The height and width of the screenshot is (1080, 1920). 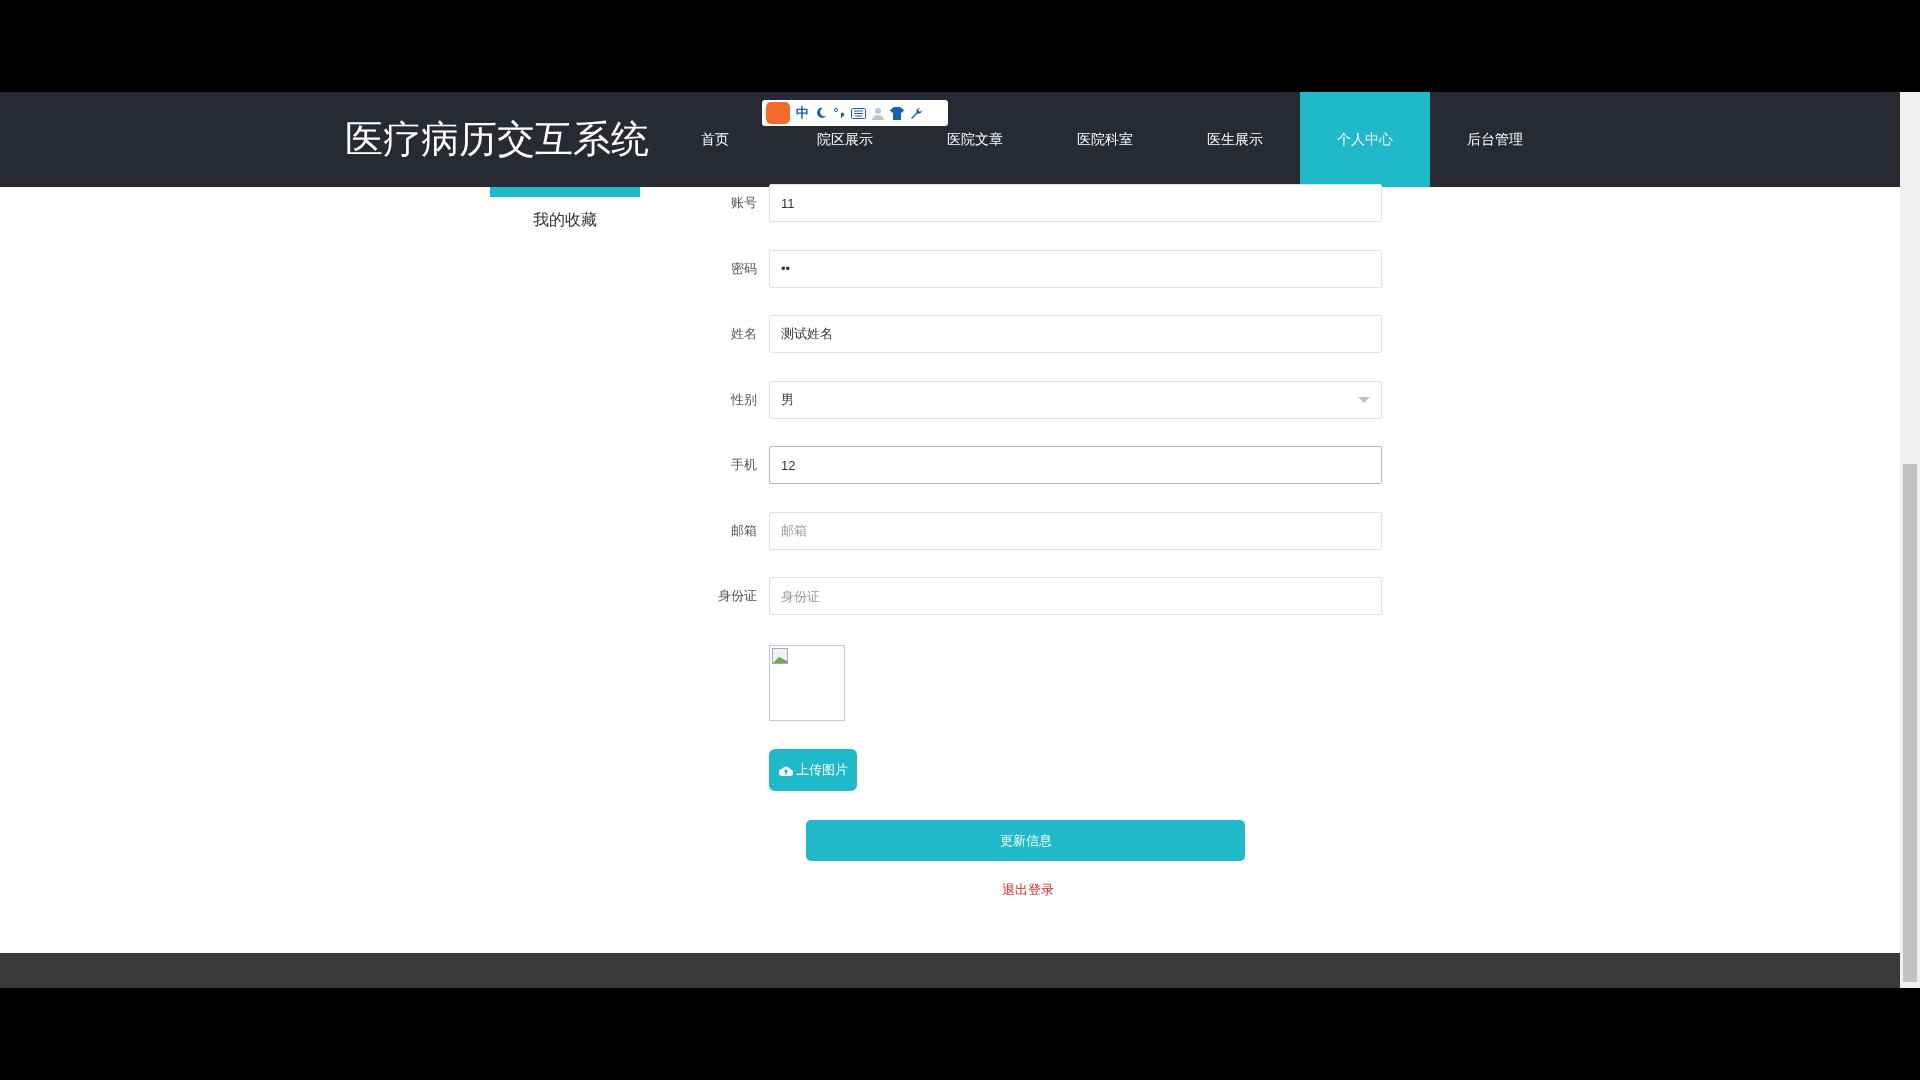 I want to click on wrench-icon, so click(x=916, y=113).